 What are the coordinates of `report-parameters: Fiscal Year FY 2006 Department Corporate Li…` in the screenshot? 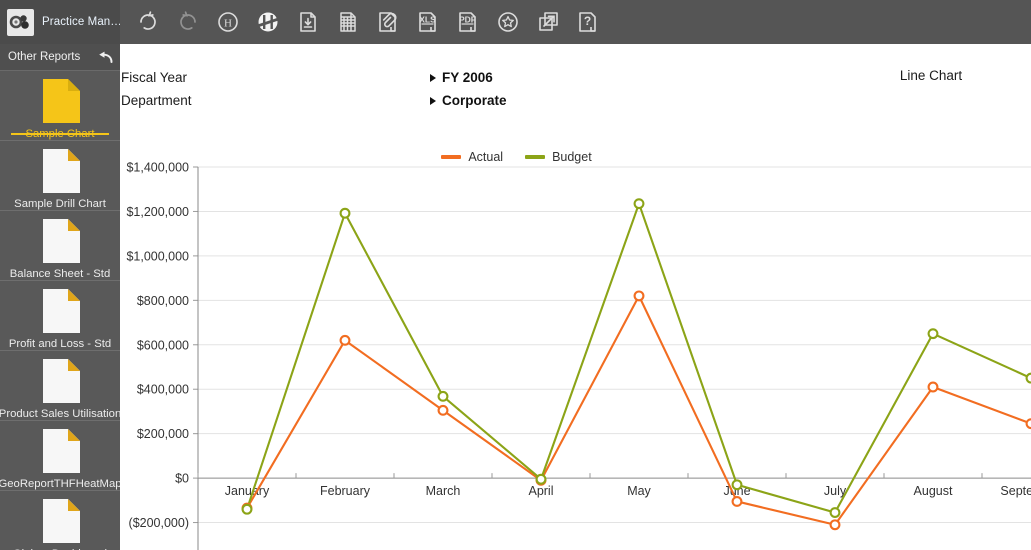 It's located at (575, 82).